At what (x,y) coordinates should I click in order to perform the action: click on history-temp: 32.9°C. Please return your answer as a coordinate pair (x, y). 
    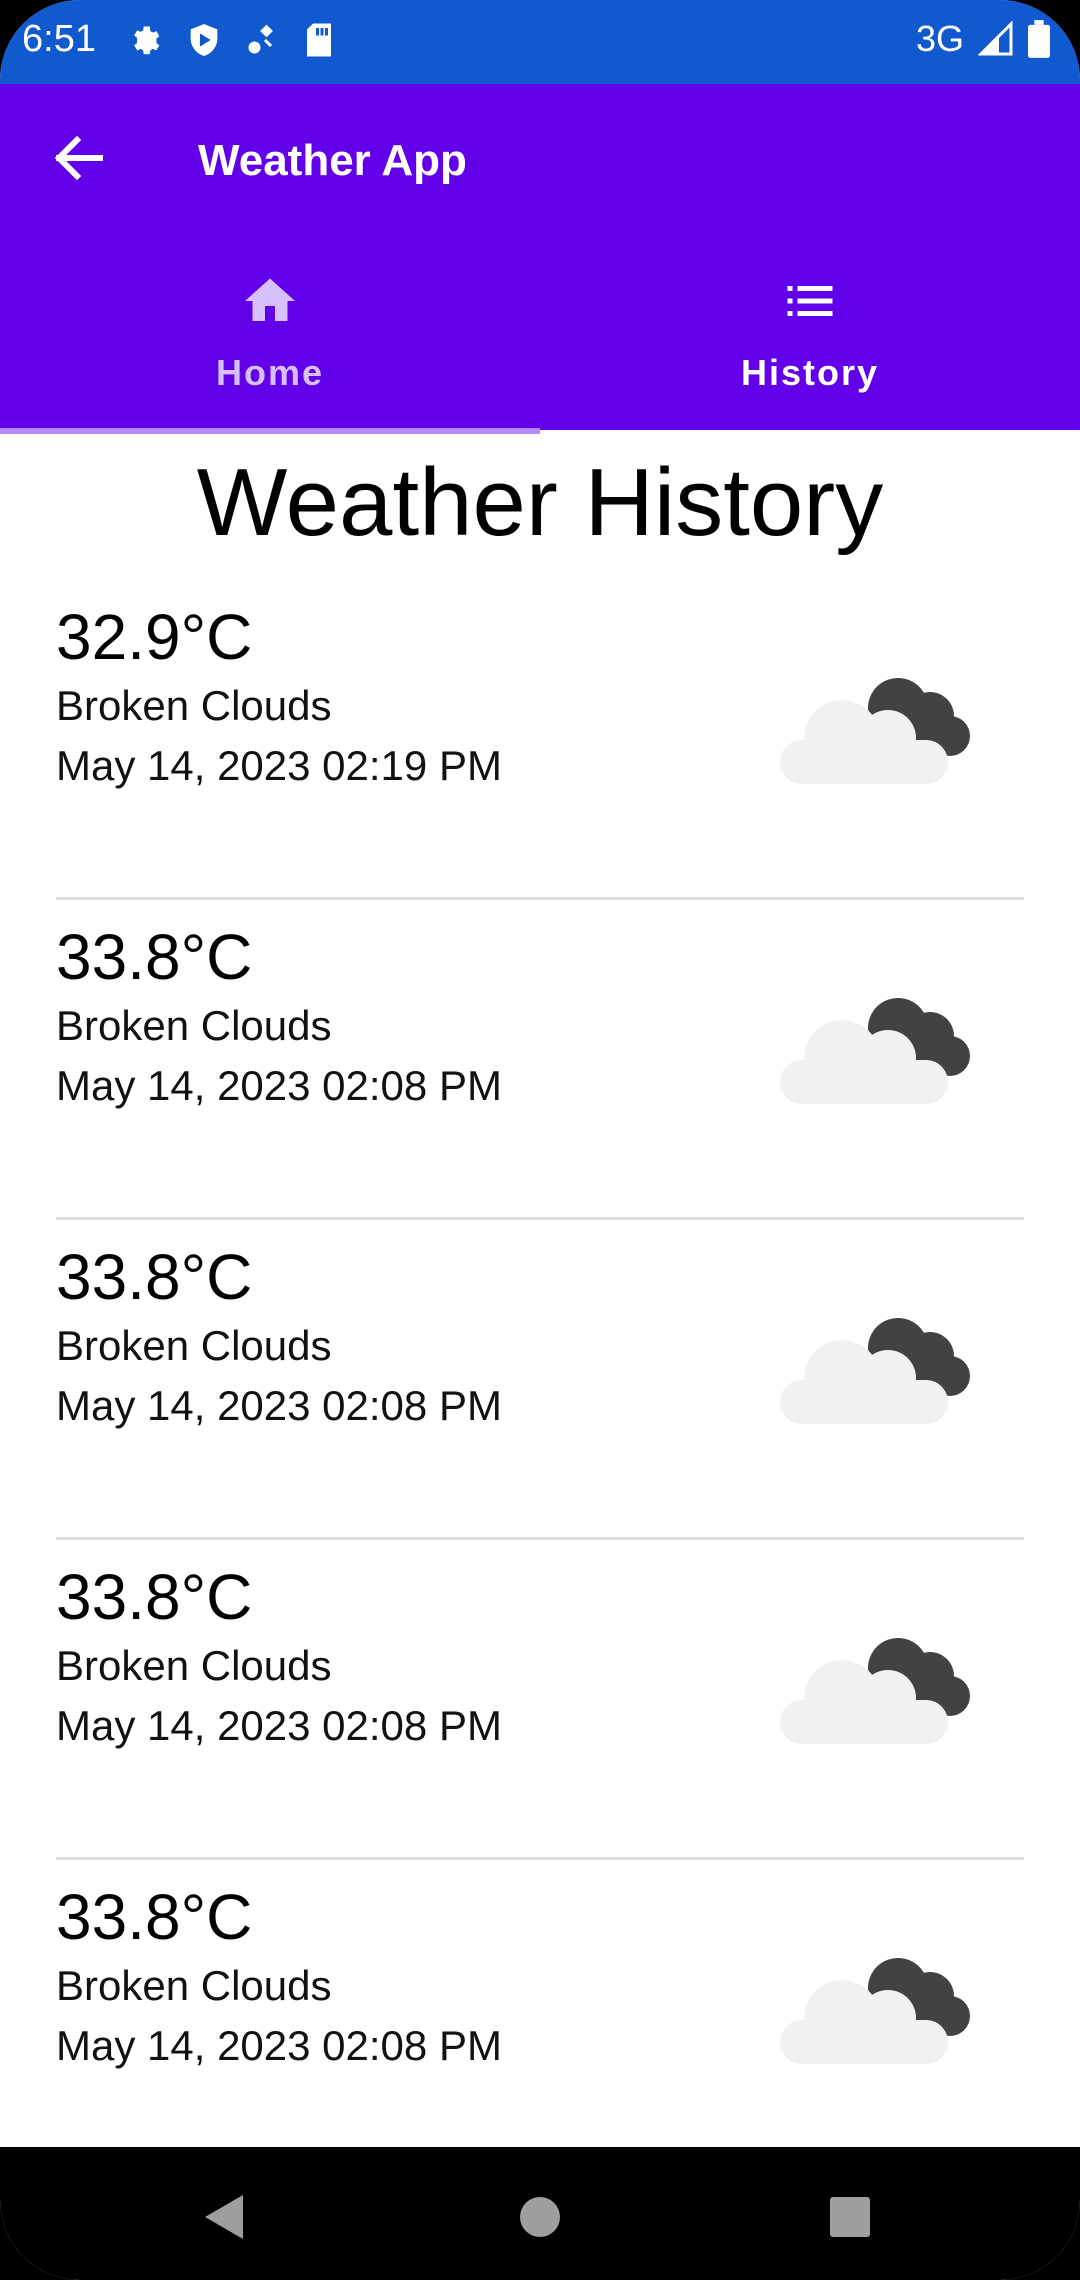
    Looking at the image, I should click on (154, 637).